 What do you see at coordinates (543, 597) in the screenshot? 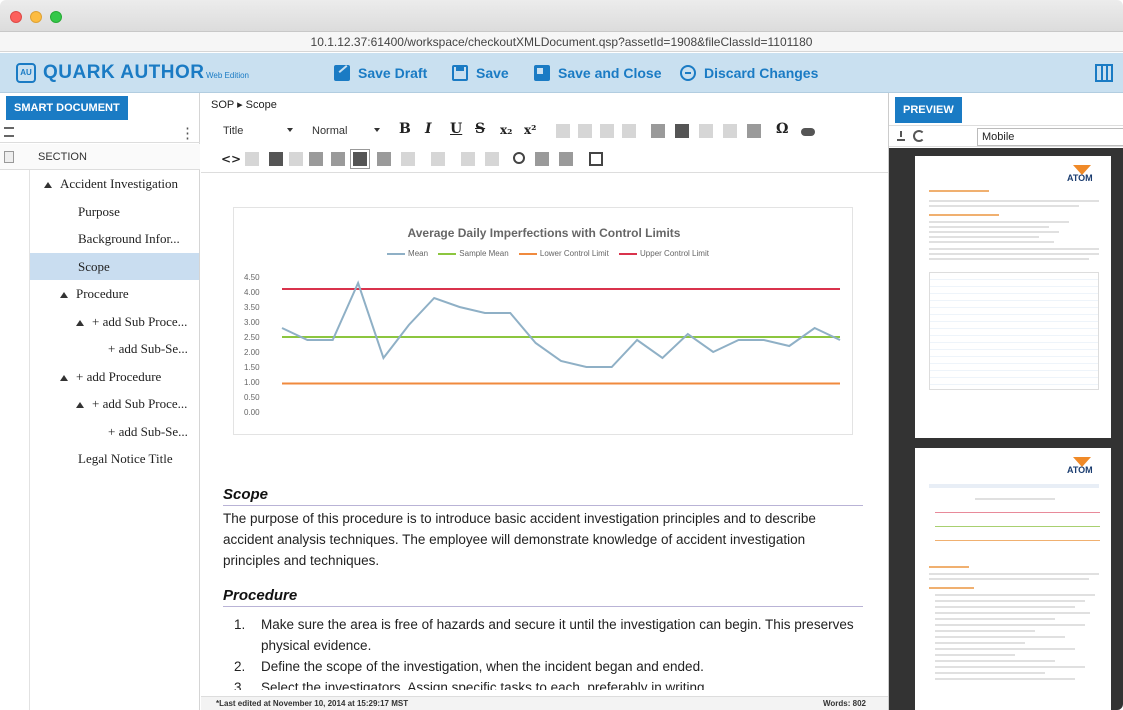
I see `procedure-heading: Procedure` at bounding box center [543, 597].